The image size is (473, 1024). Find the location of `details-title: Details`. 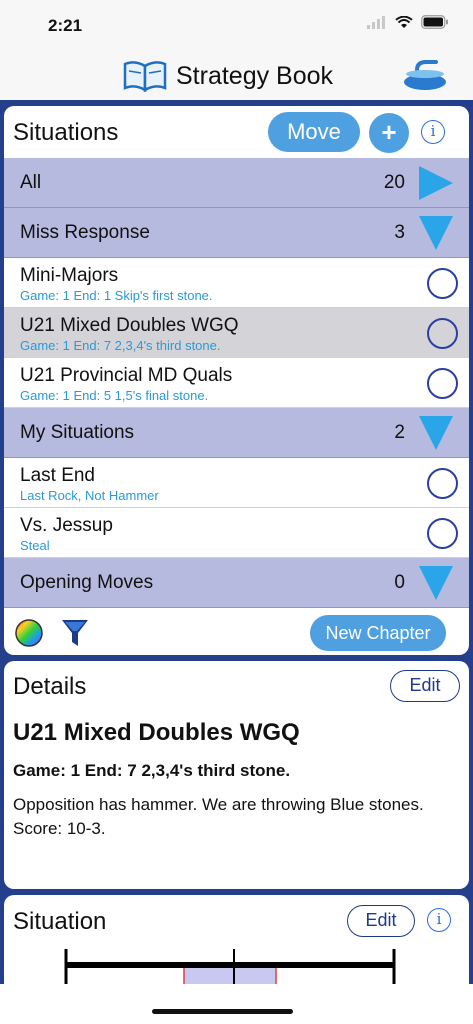

details-title: Details is located at coordinates (50, 686).